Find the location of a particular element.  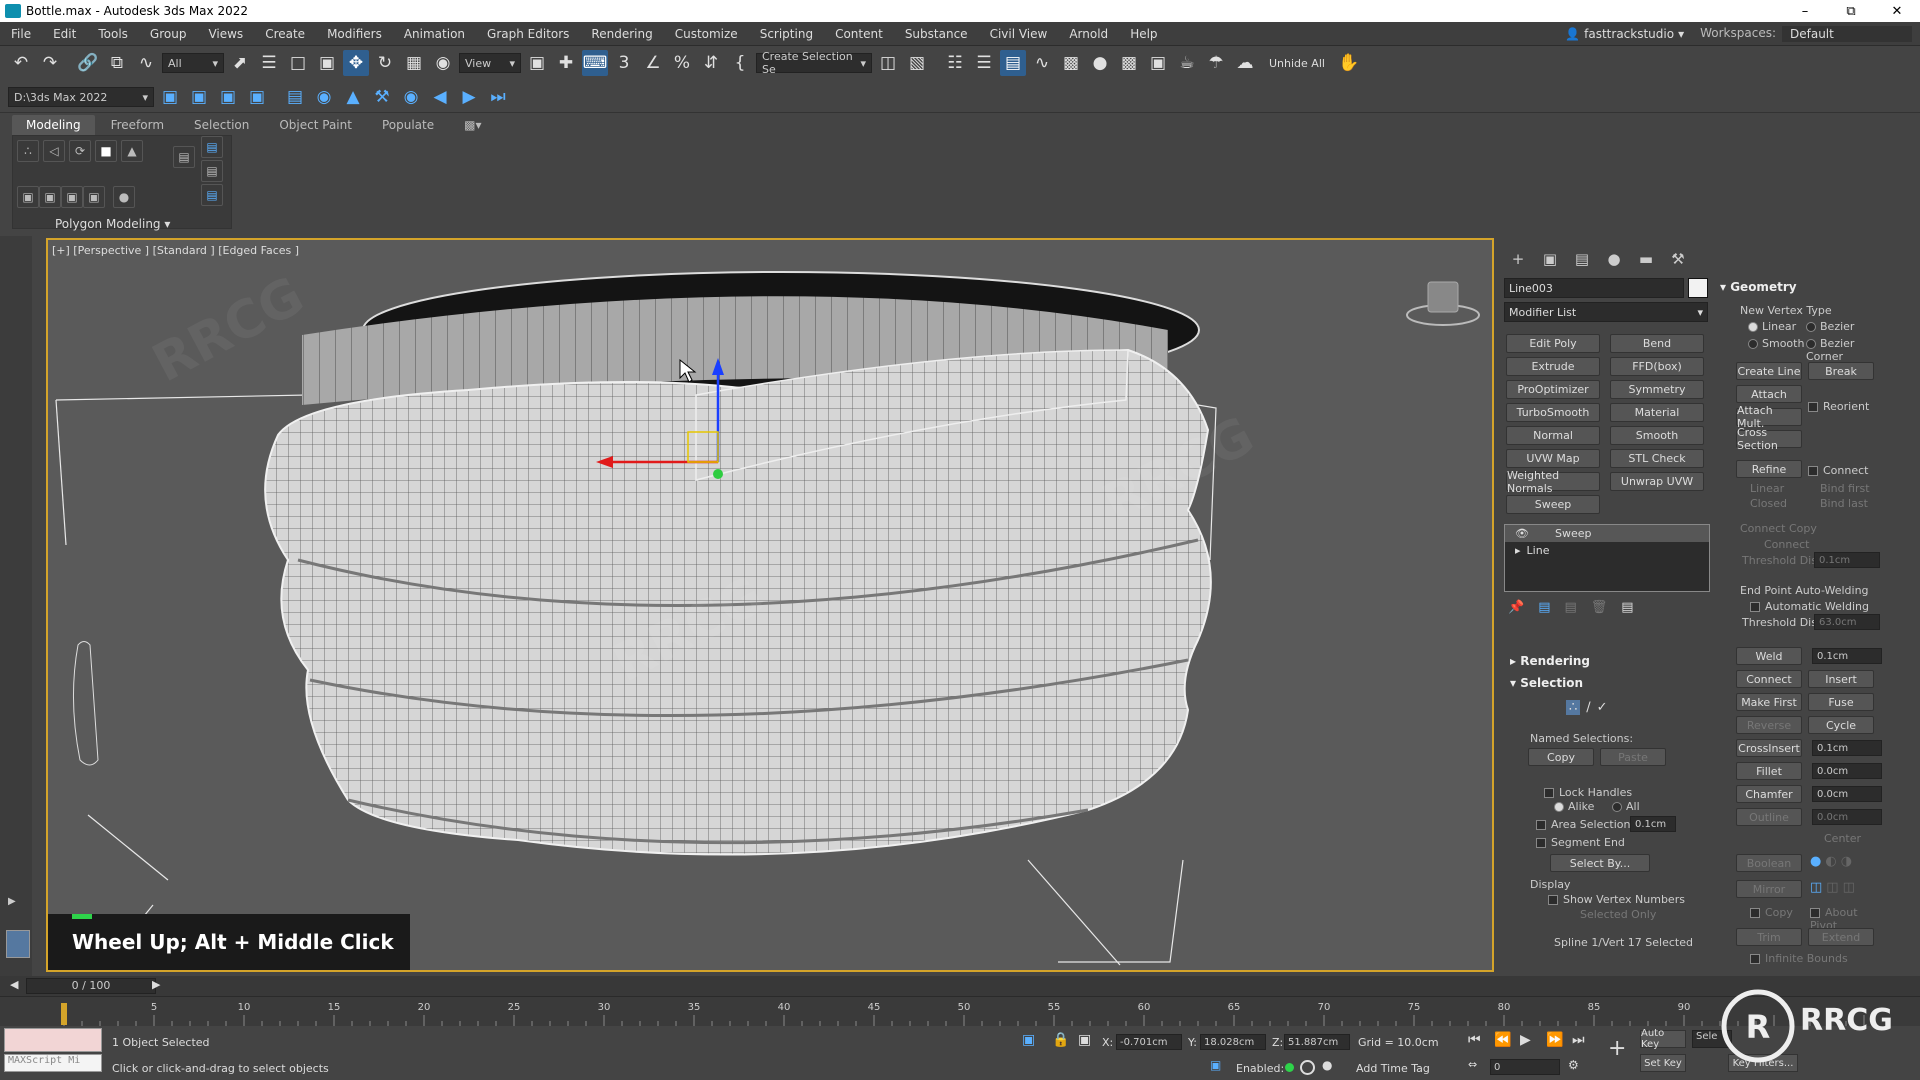

create-line-button: Create Line is located at coordinates (1769, 371).